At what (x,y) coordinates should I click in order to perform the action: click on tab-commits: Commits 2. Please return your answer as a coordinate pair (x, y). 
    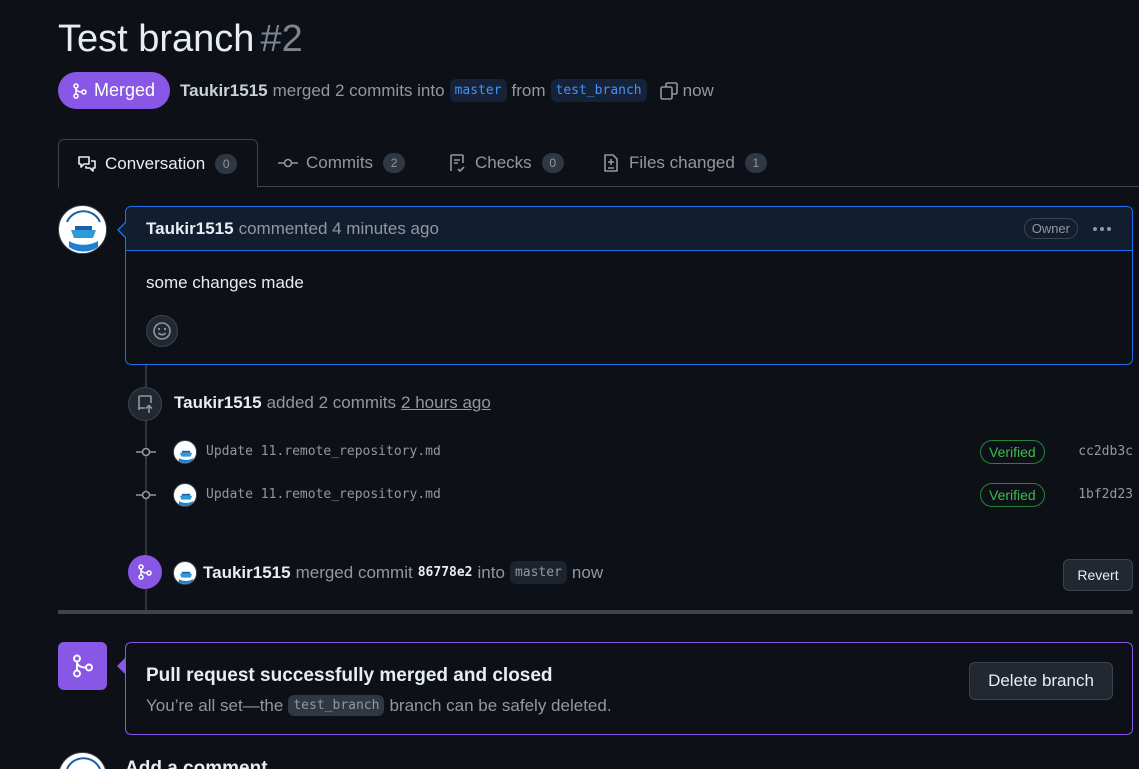
    Looking at the image, I should click on (342, 163).